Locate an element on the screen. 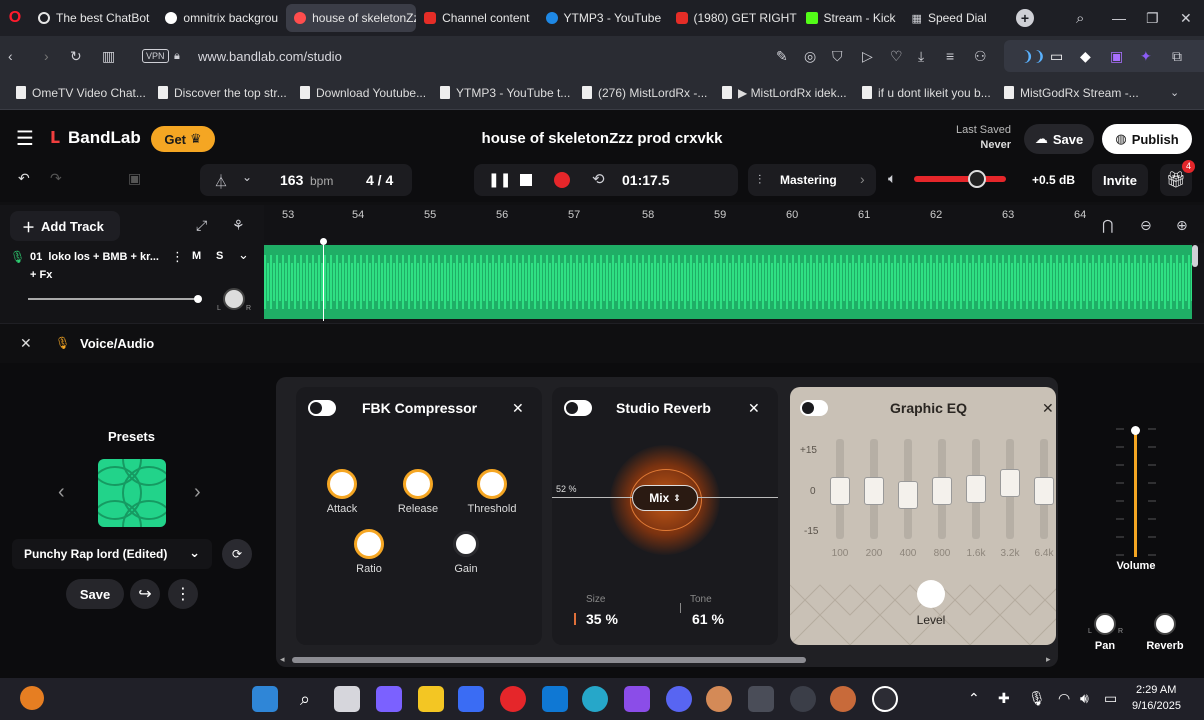  track-volume-slider is located at coordinates (114, 299).